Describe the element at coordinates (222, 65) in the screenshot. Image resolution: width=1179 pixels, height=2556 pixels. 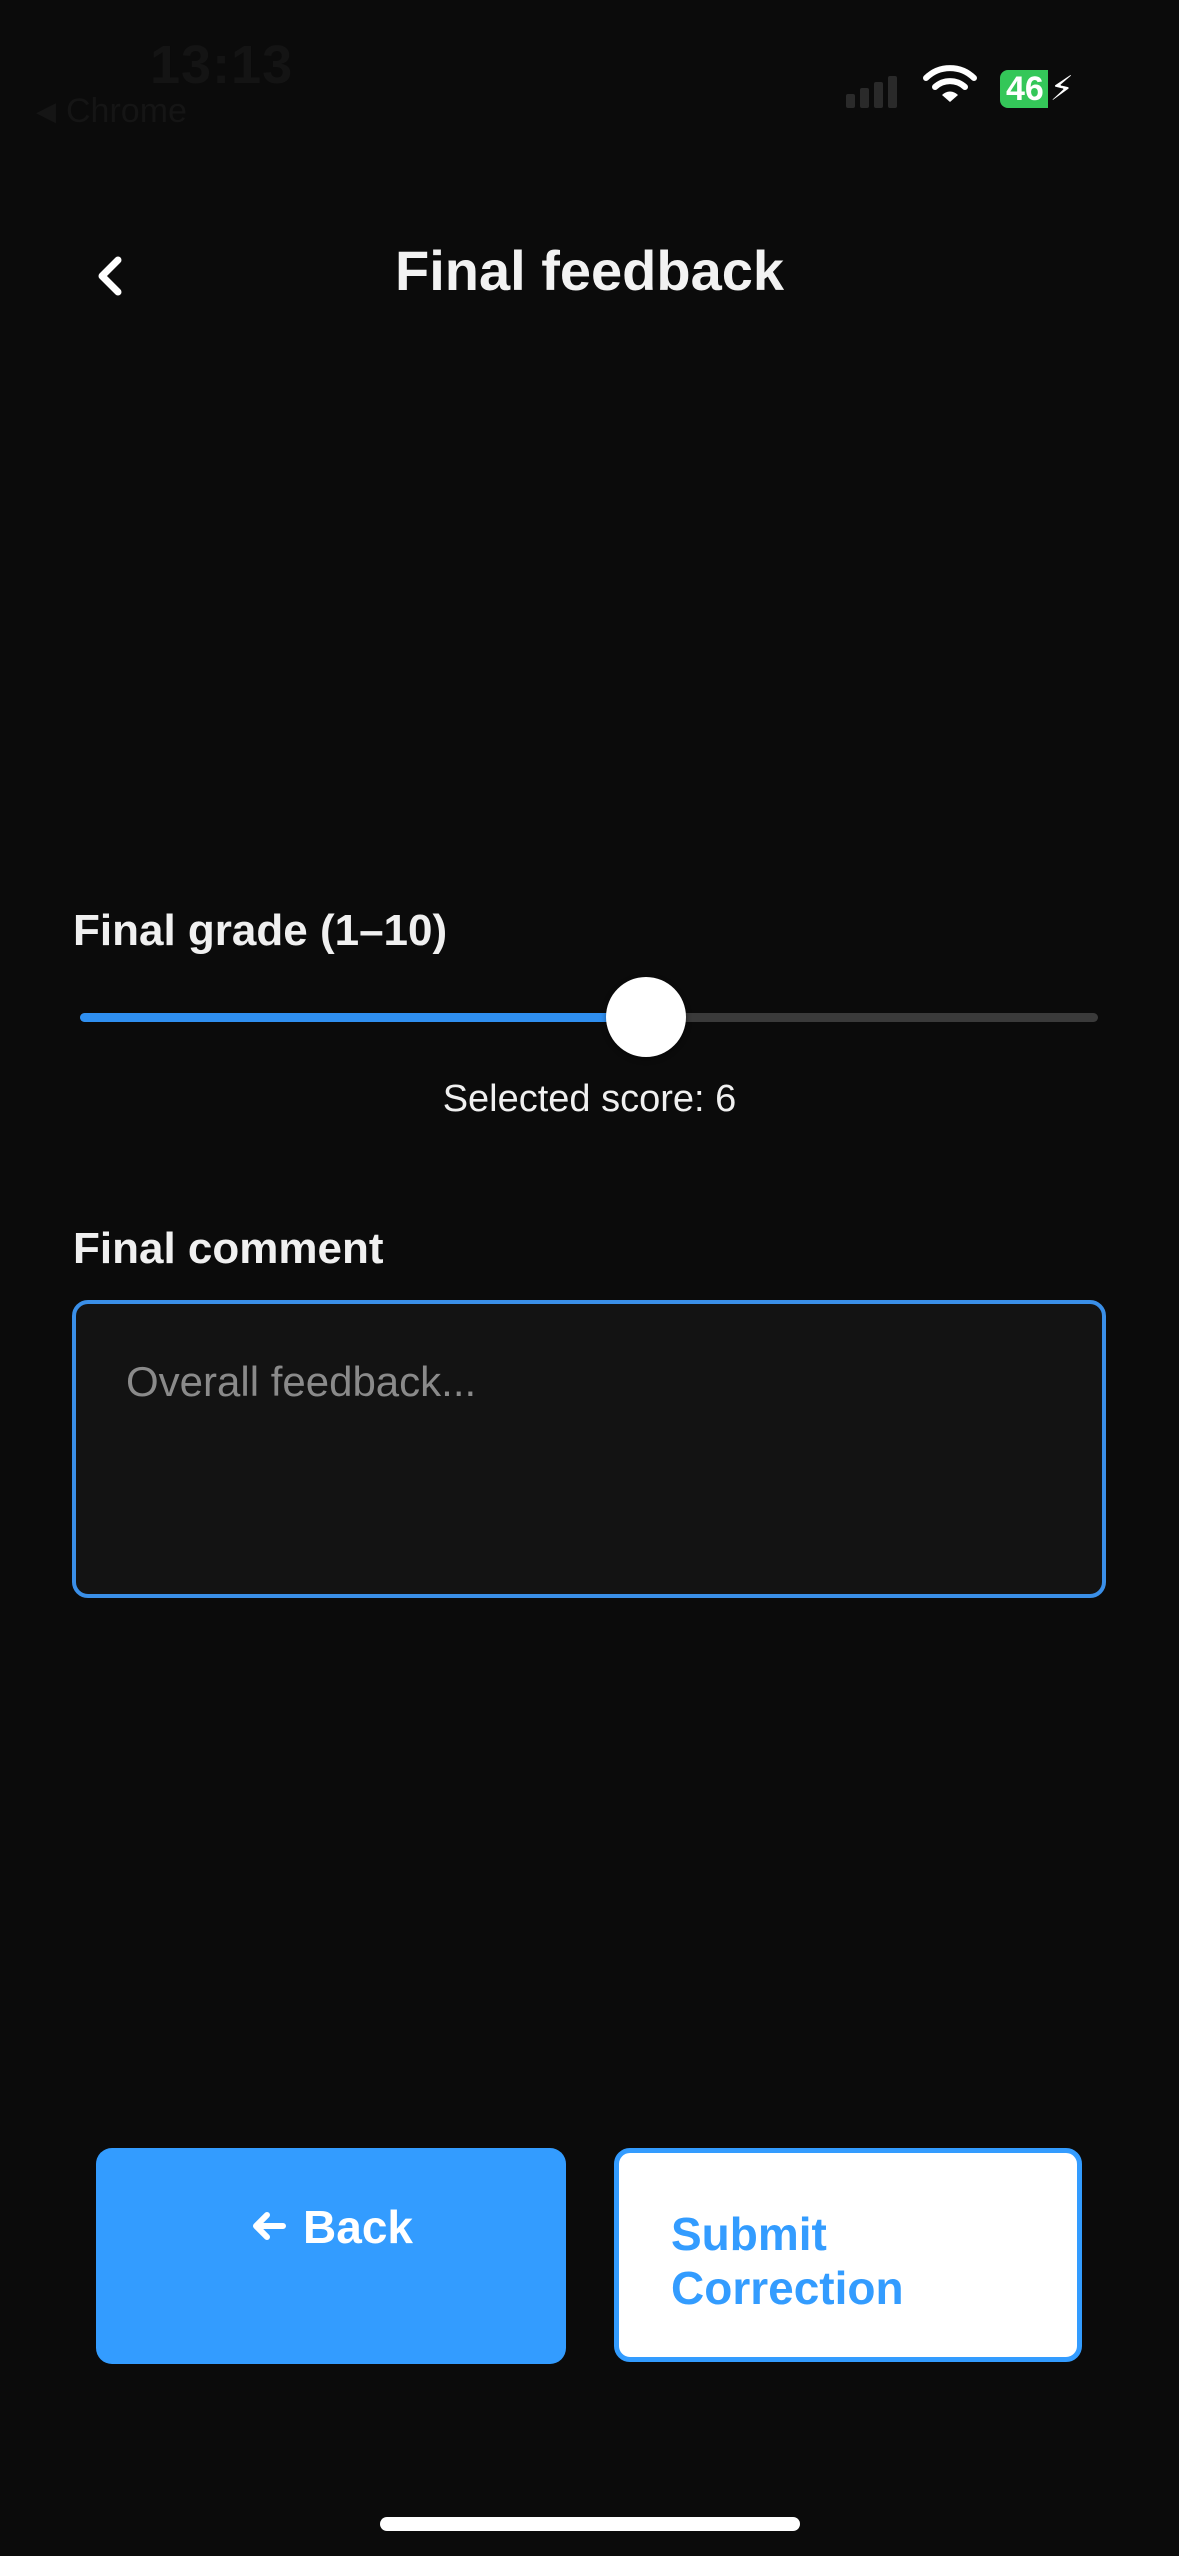
I see `status-time: 13:13` at that location.